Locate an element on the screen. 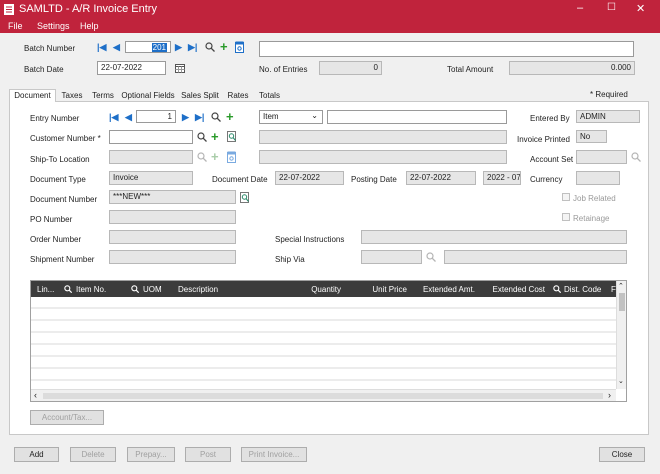 This screenshot has width=660, height=474. minimize-button: – is located at coordinates (580, 8).